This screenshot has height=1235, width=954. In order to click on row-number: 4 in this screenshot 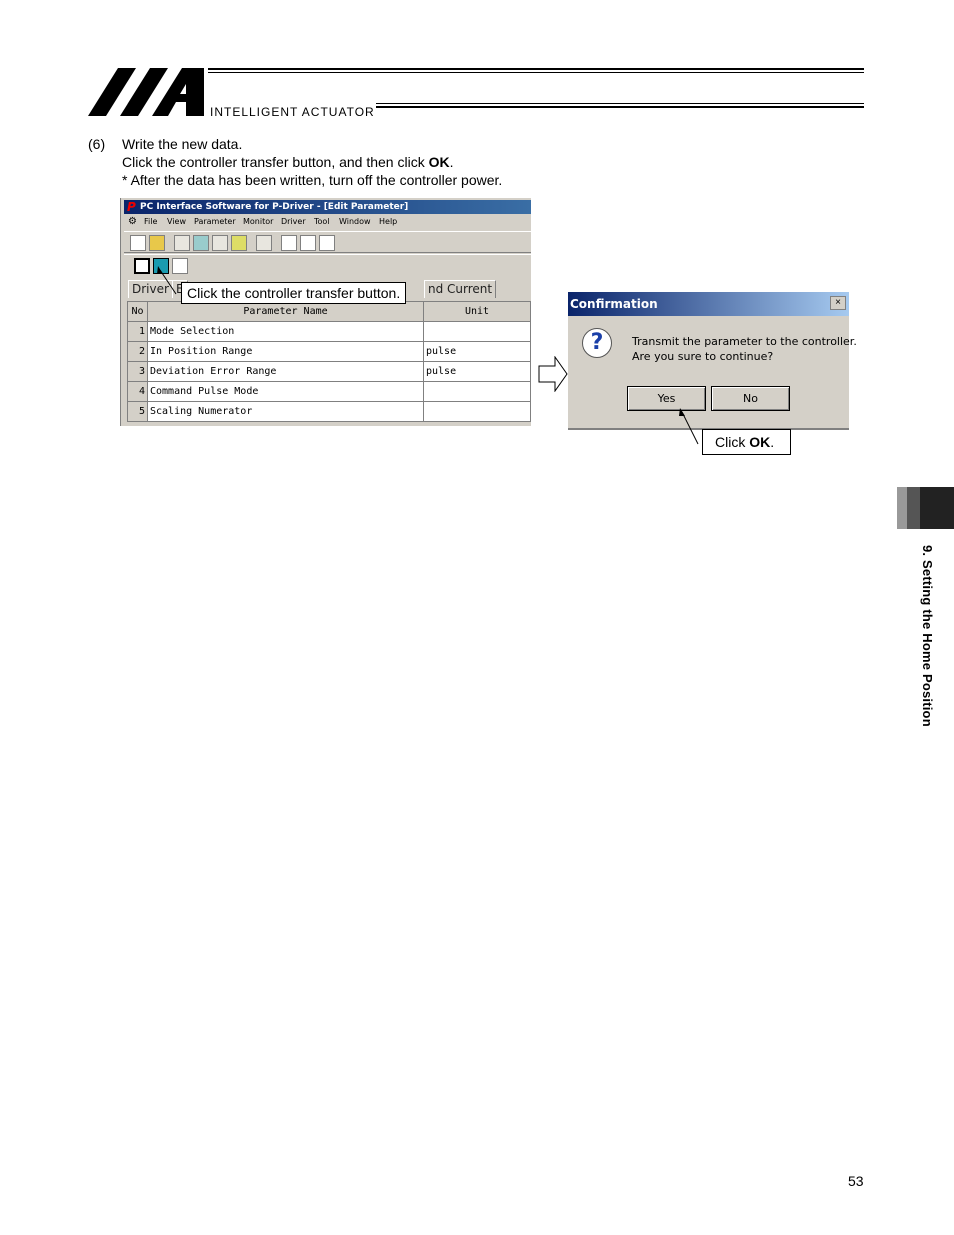, I will do `click(137, 391)`.